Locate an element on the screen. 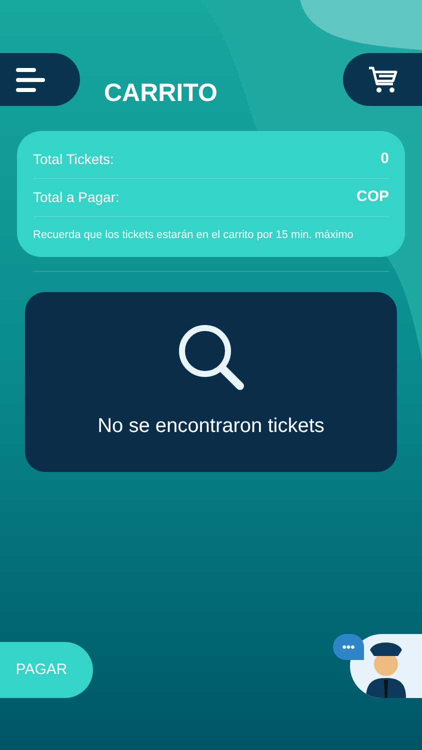 The height and width of the screenshot is (750, 422). chat-bubble-button: ••• is located at coordinates (348, 647).